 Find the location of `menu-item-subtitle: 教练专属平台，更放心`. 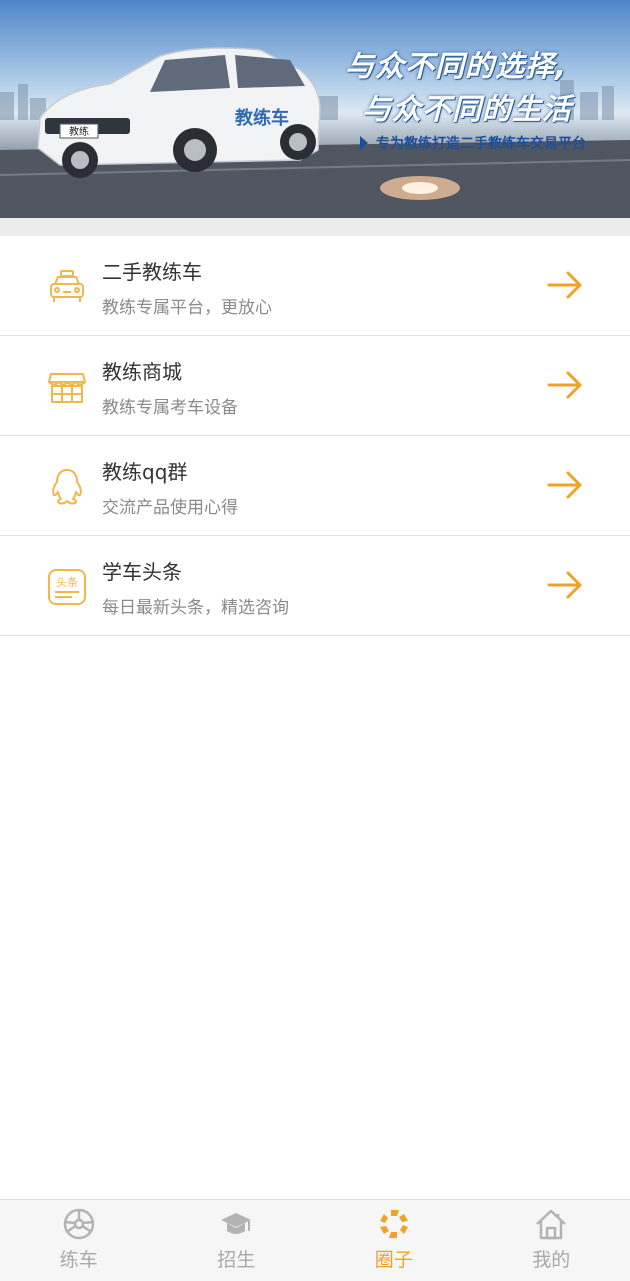

menu-item-subtitle: 教练专属平台，更放心 is located at coordinates (187, 305).